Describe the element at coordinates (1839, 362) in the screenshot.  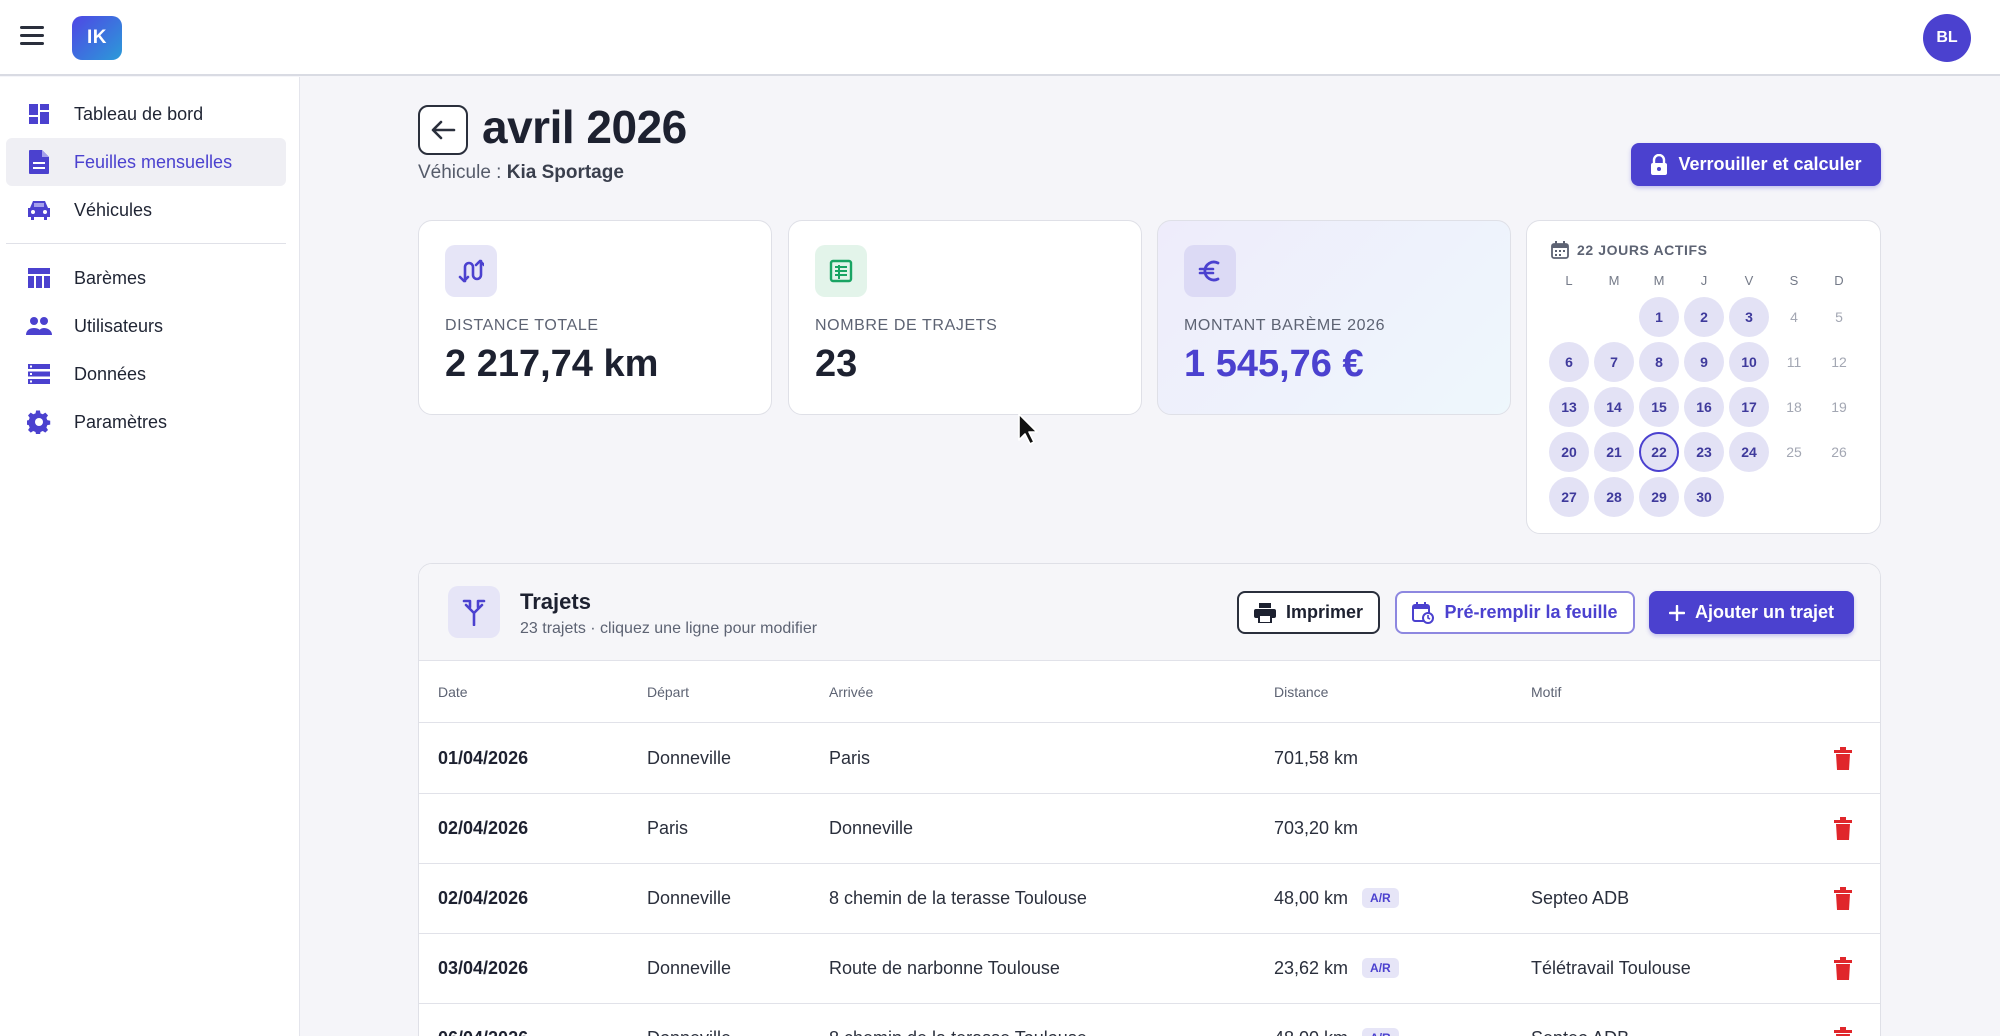
I see `calendar-day: 12` at that location.